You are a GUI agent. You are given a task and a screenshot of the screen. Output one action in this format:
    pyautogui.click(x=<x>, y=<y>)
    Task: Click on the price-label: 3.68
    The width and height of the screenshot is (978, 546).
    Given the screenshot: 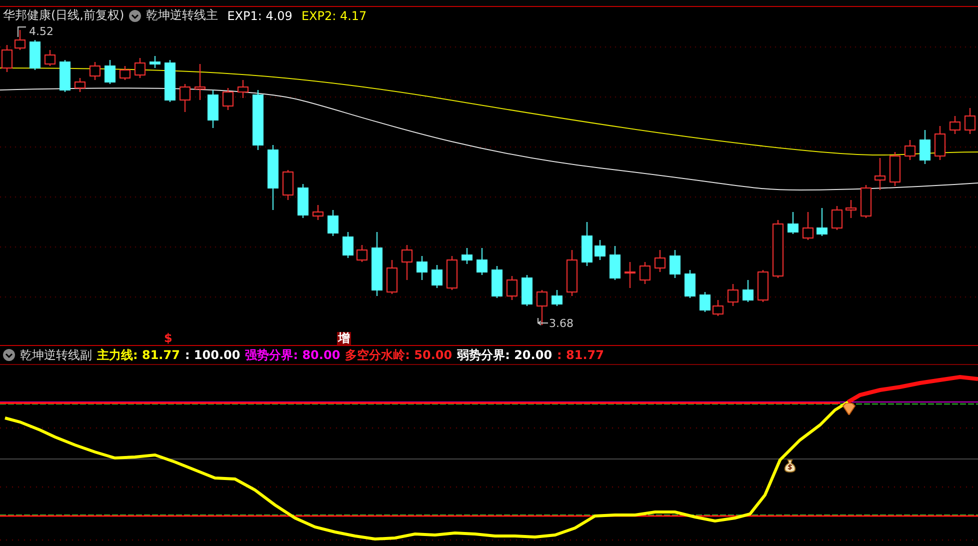 What is the action you would take?
    pyautogui.click(x=561, y=323)
    